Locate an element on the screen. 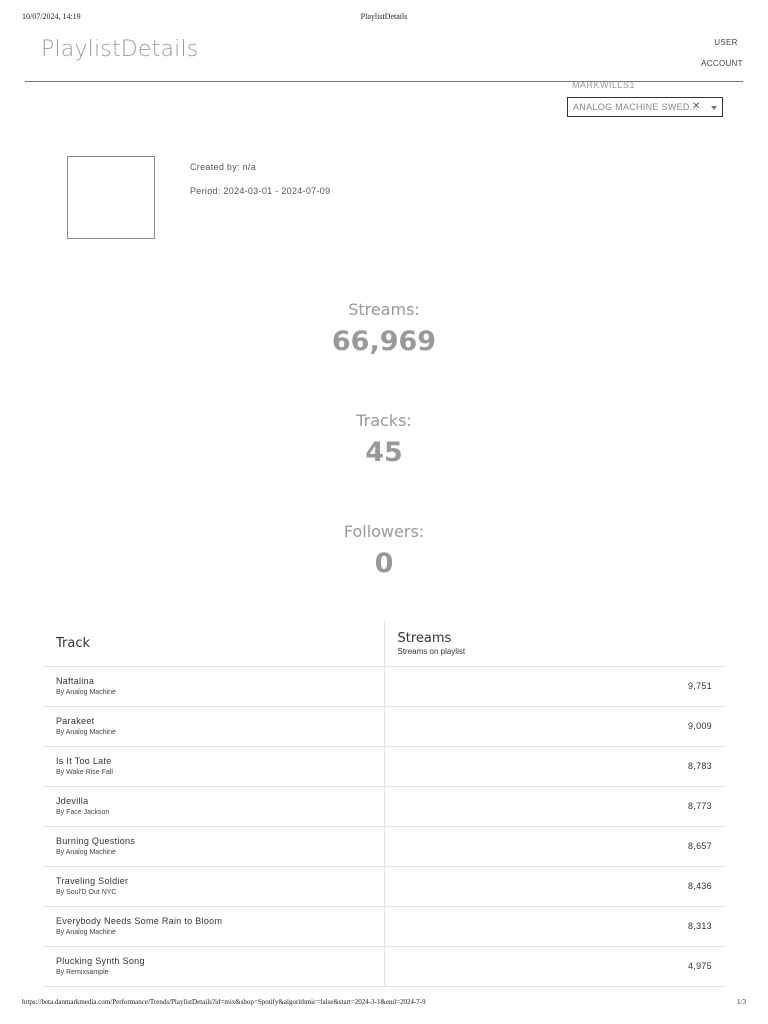 This screenshot has width=768, height=1024. track-streams: 4,975 is located at coordinates (699, 966).